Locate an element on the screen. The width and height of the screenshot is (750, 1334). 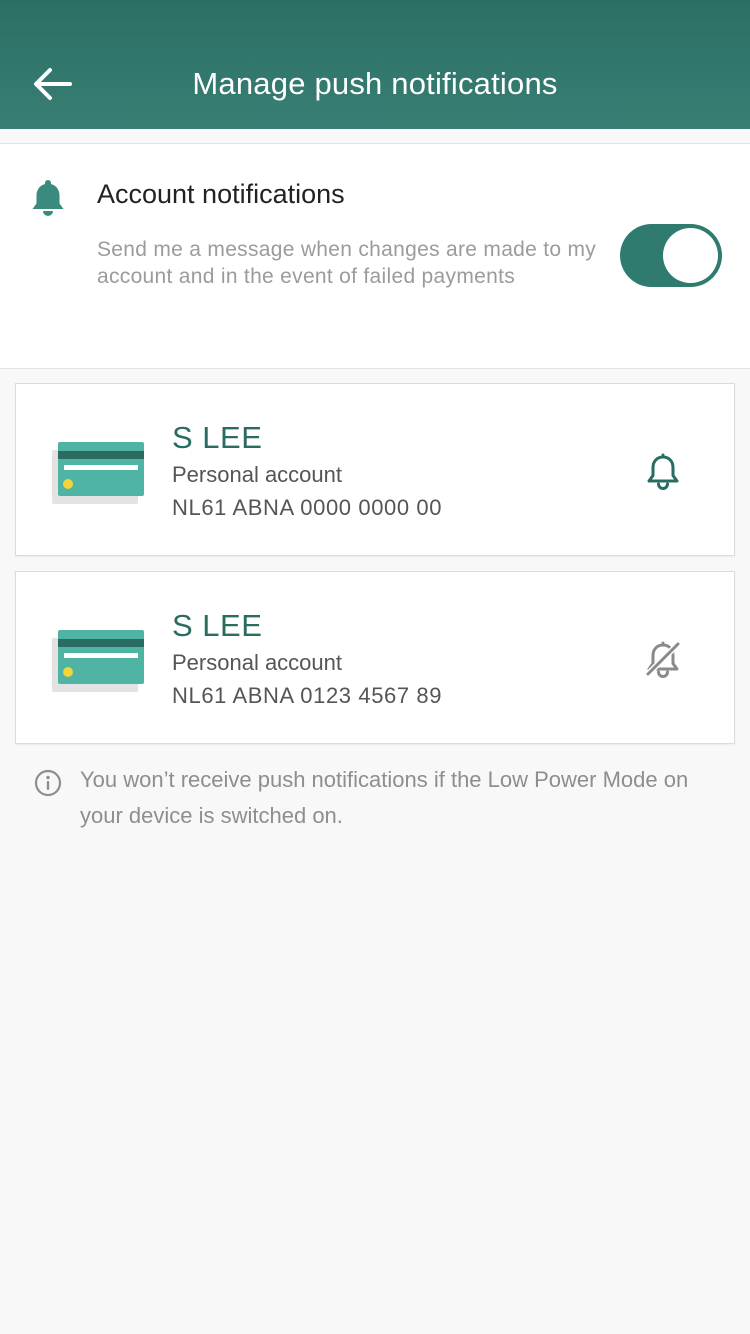
account-notifications-toggle is located at coordinates (671, 255).